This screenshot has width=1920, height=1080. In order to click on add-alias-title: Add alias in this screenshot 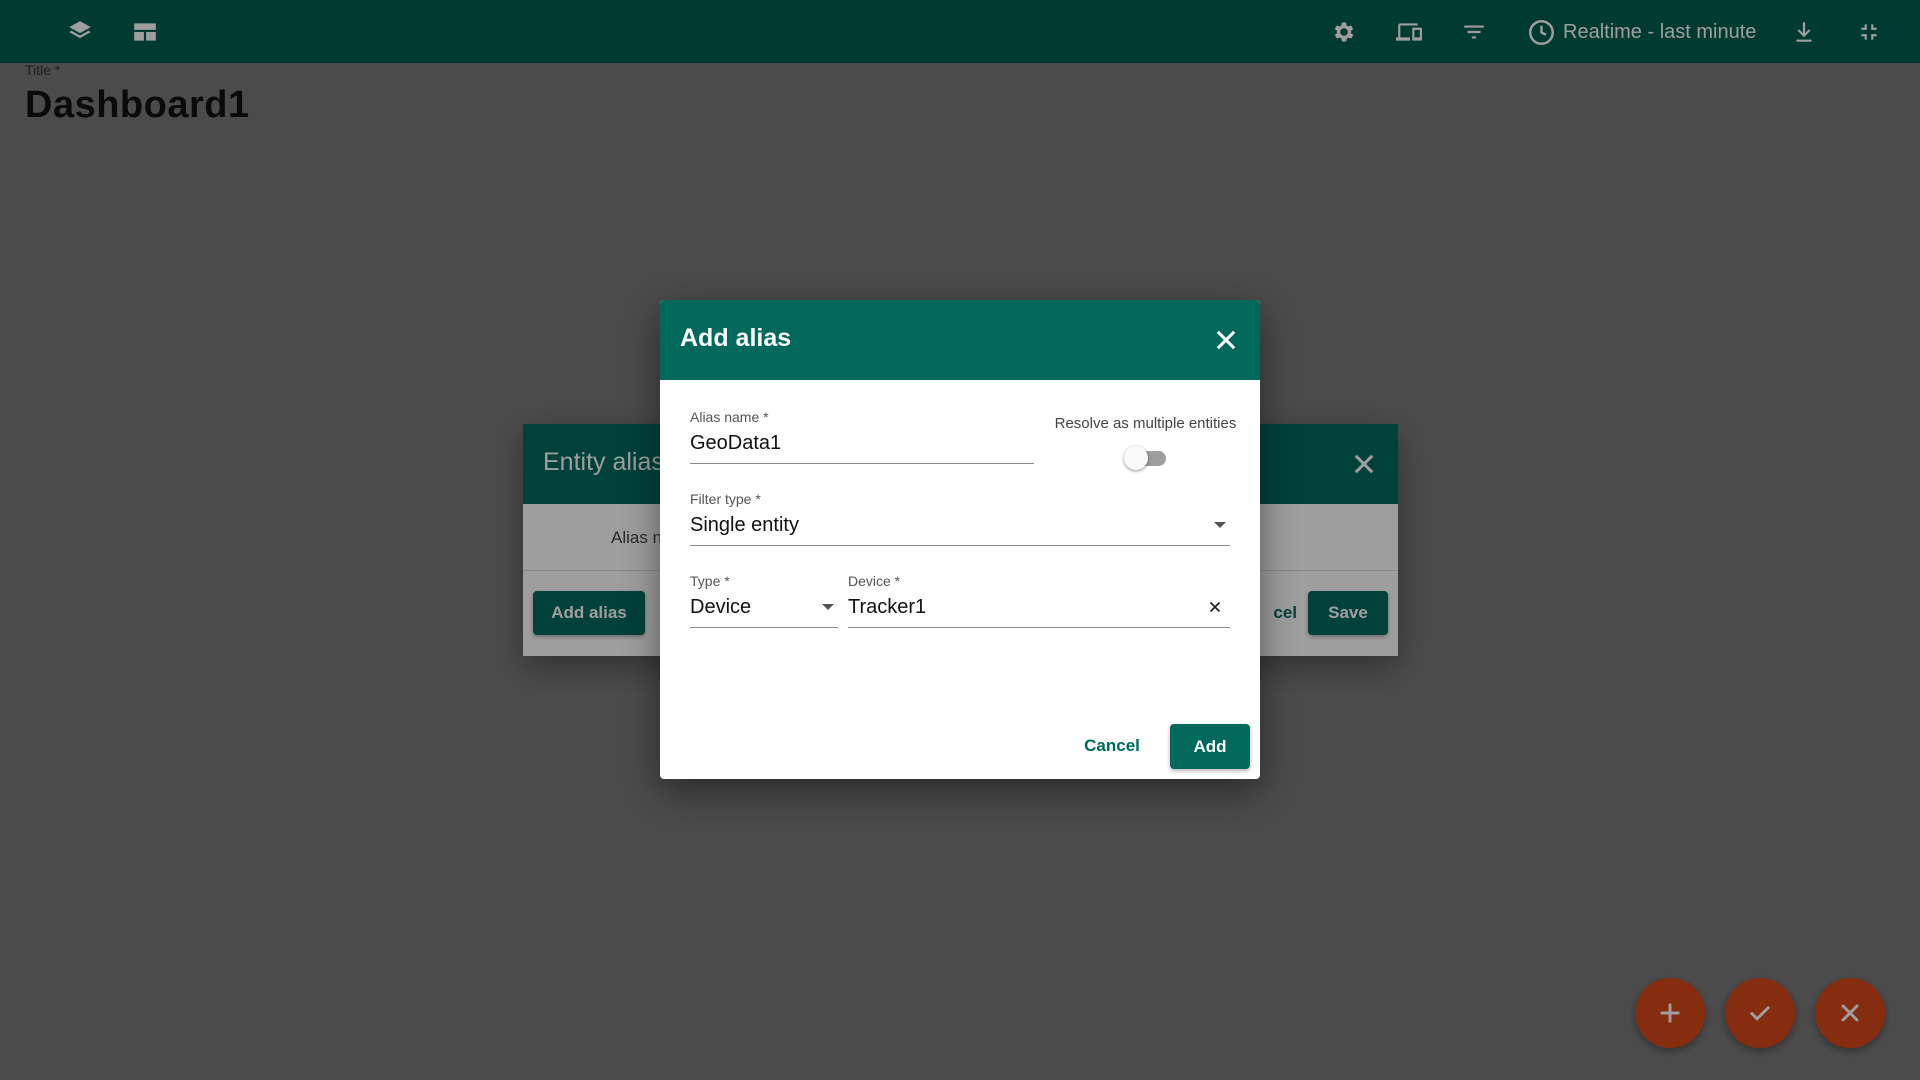, I will do `click(736, 338)`.